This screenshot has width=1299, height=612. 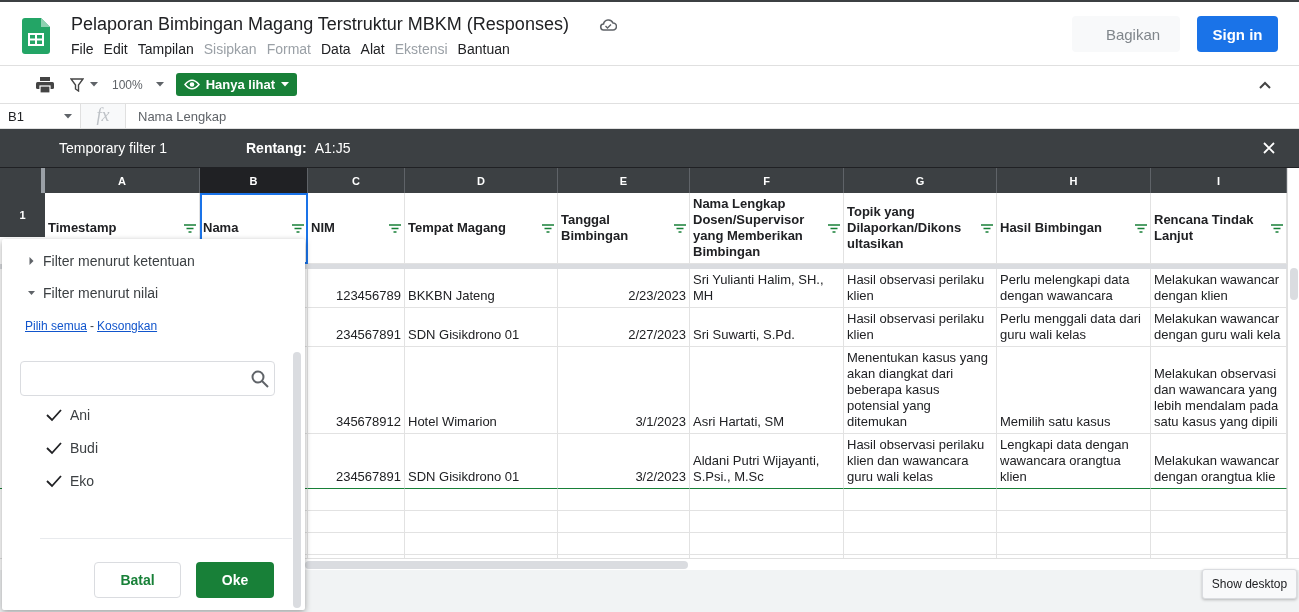 I want to click on column-header: A, so click(x=122, y=180).